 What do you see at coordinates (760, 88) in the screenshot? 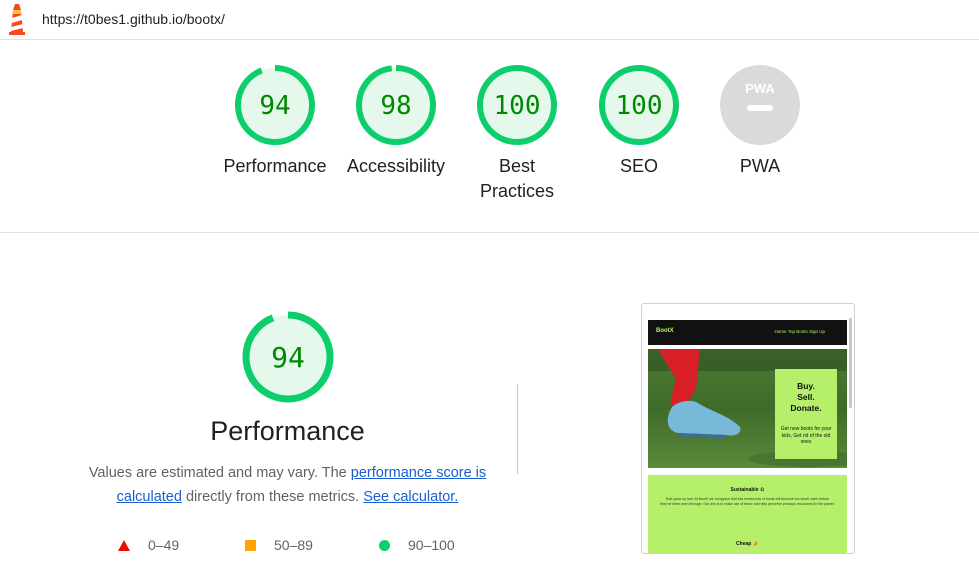
I see `svg-text: PWA` at bounding box center [760, 88].